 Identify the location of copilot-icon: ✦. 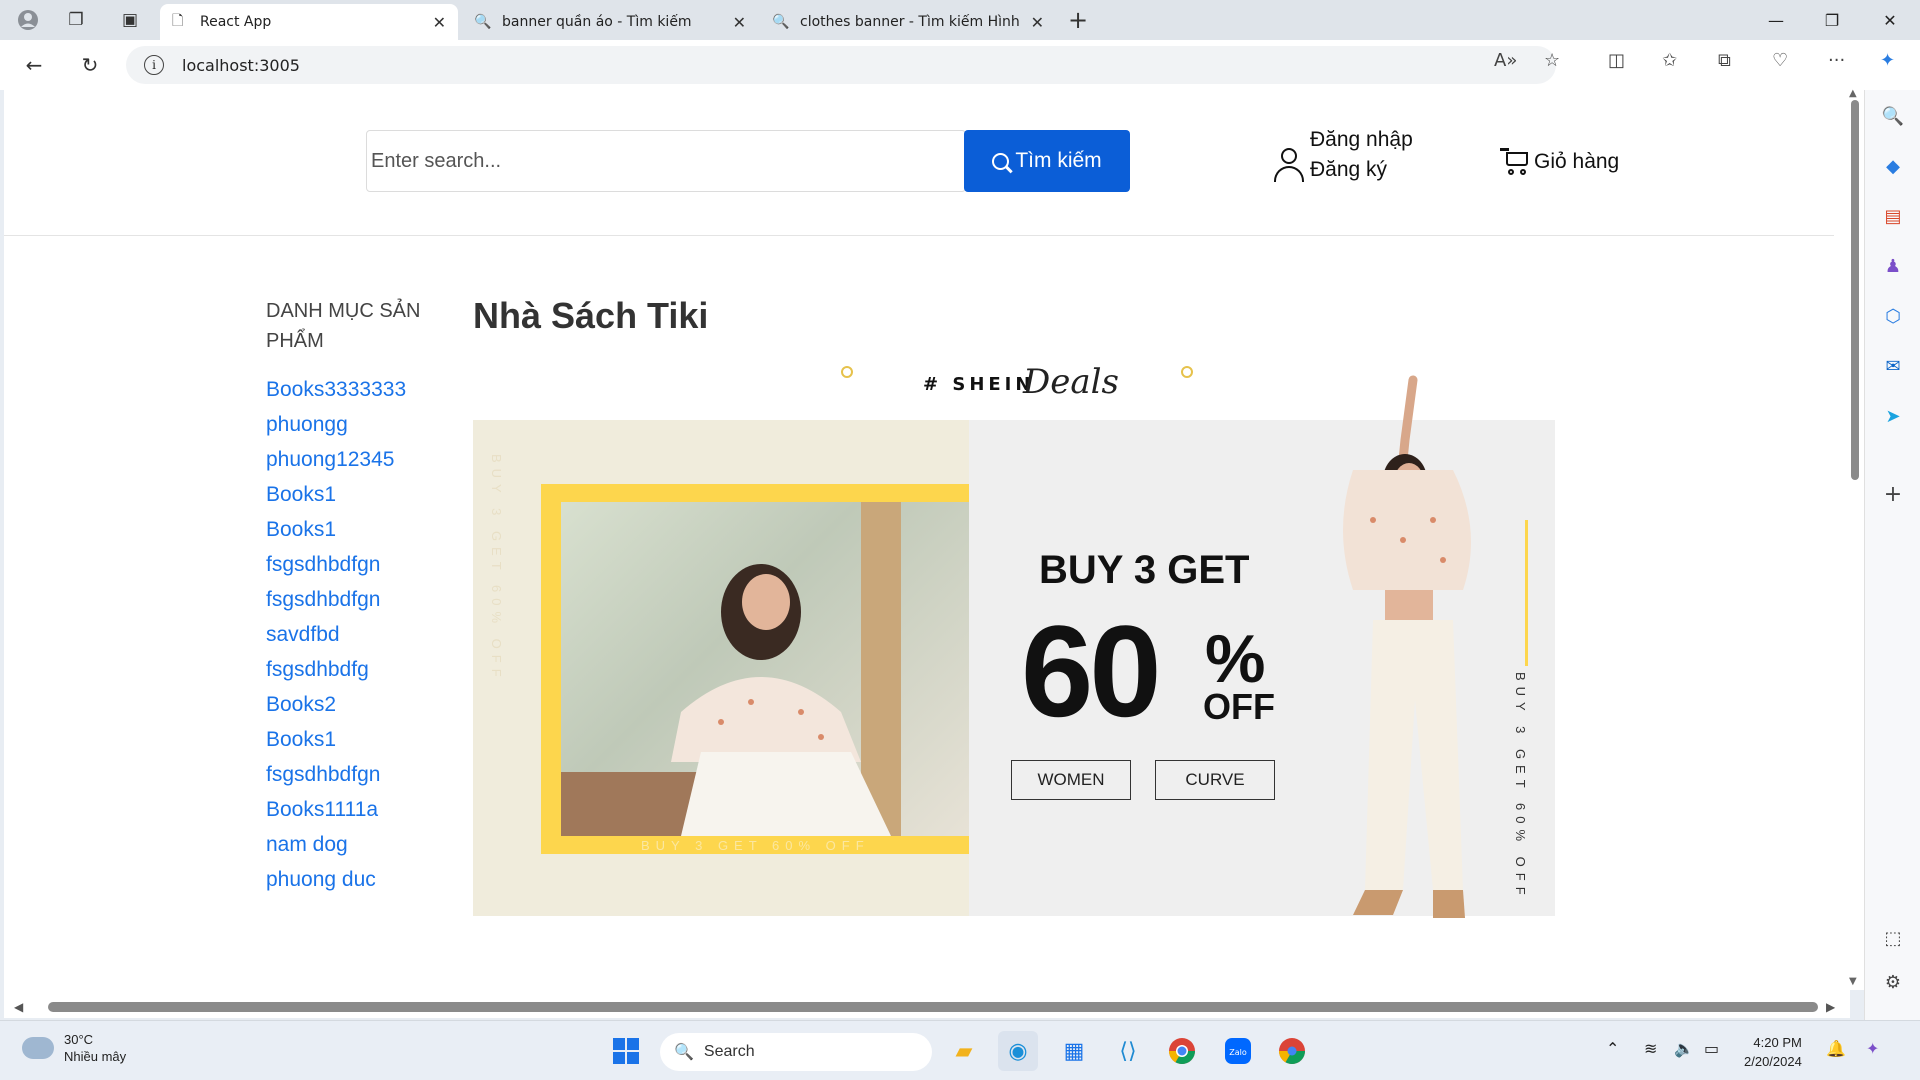
(1887, 60).